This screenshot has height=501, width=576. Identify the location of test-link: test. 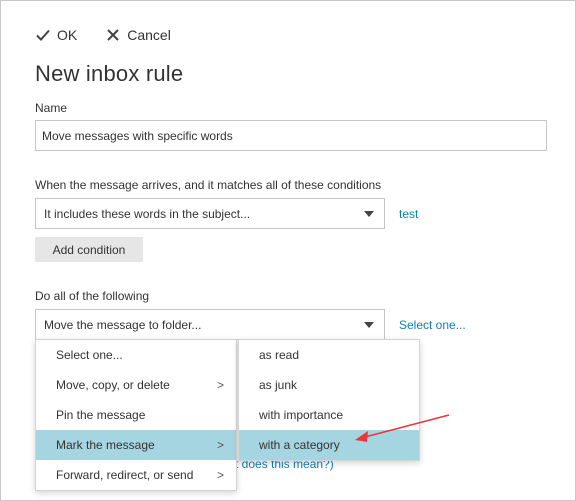
(408, 214).